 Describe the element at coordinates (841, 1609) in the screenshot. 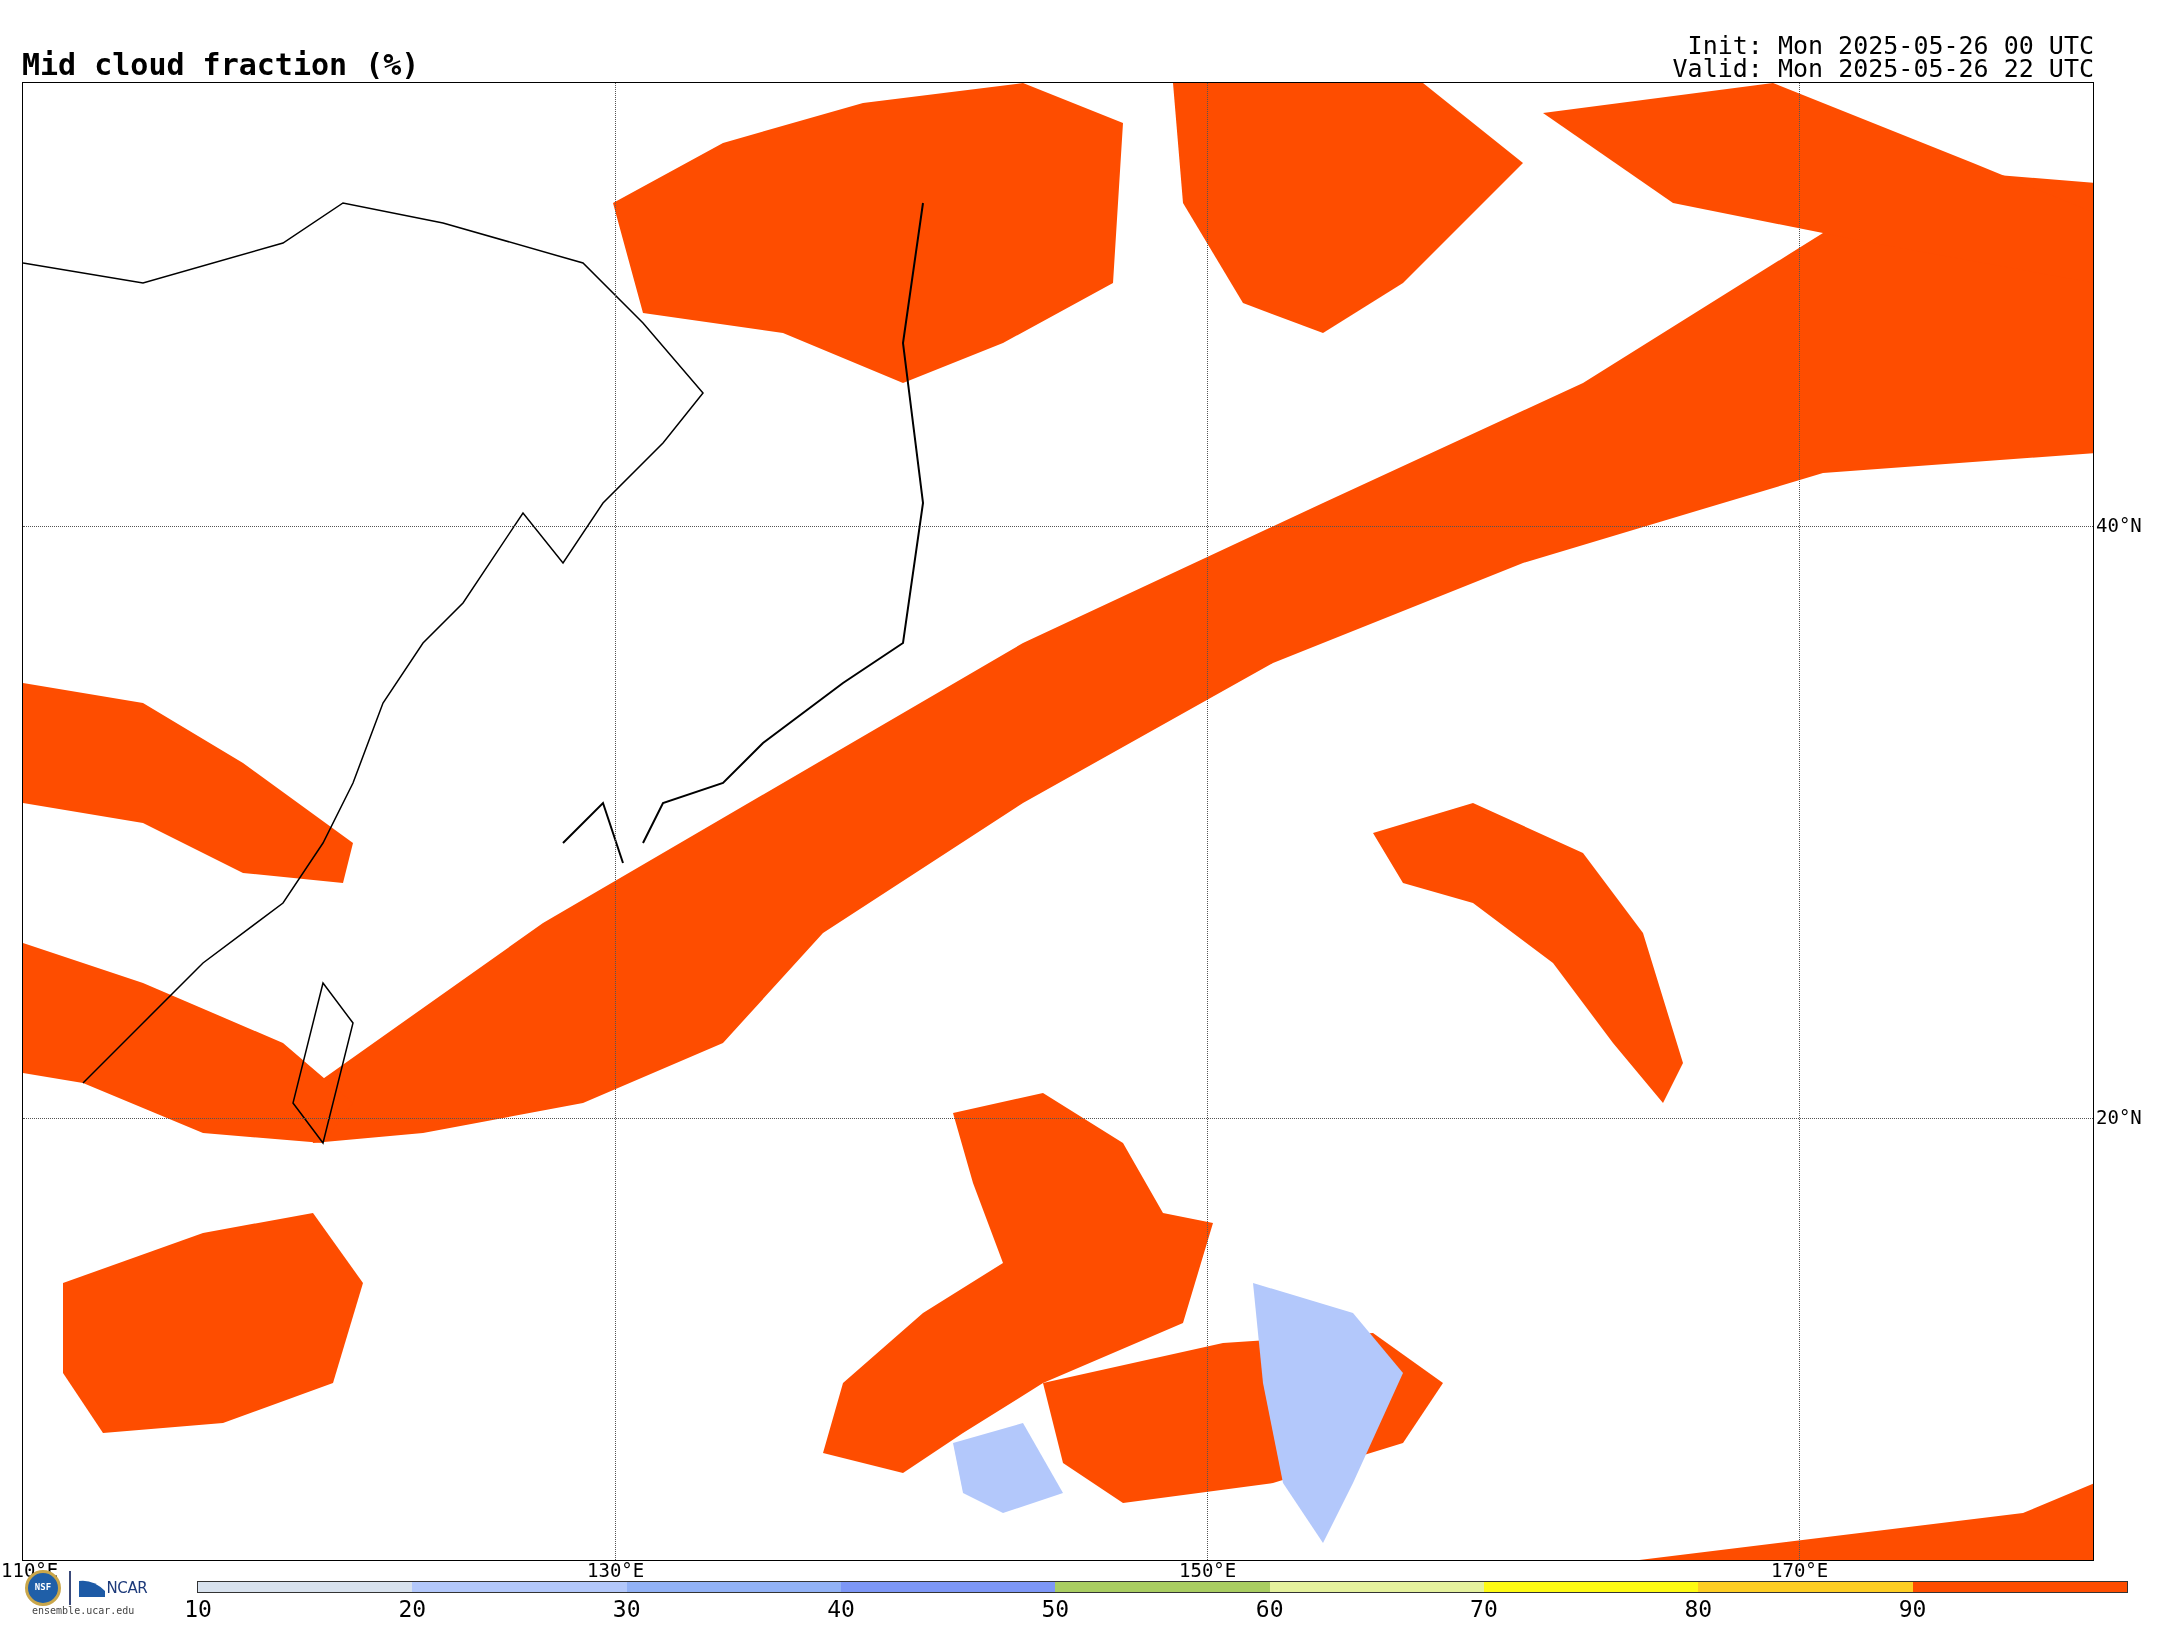

I see `colorbar-tick-label: 40` at that location.